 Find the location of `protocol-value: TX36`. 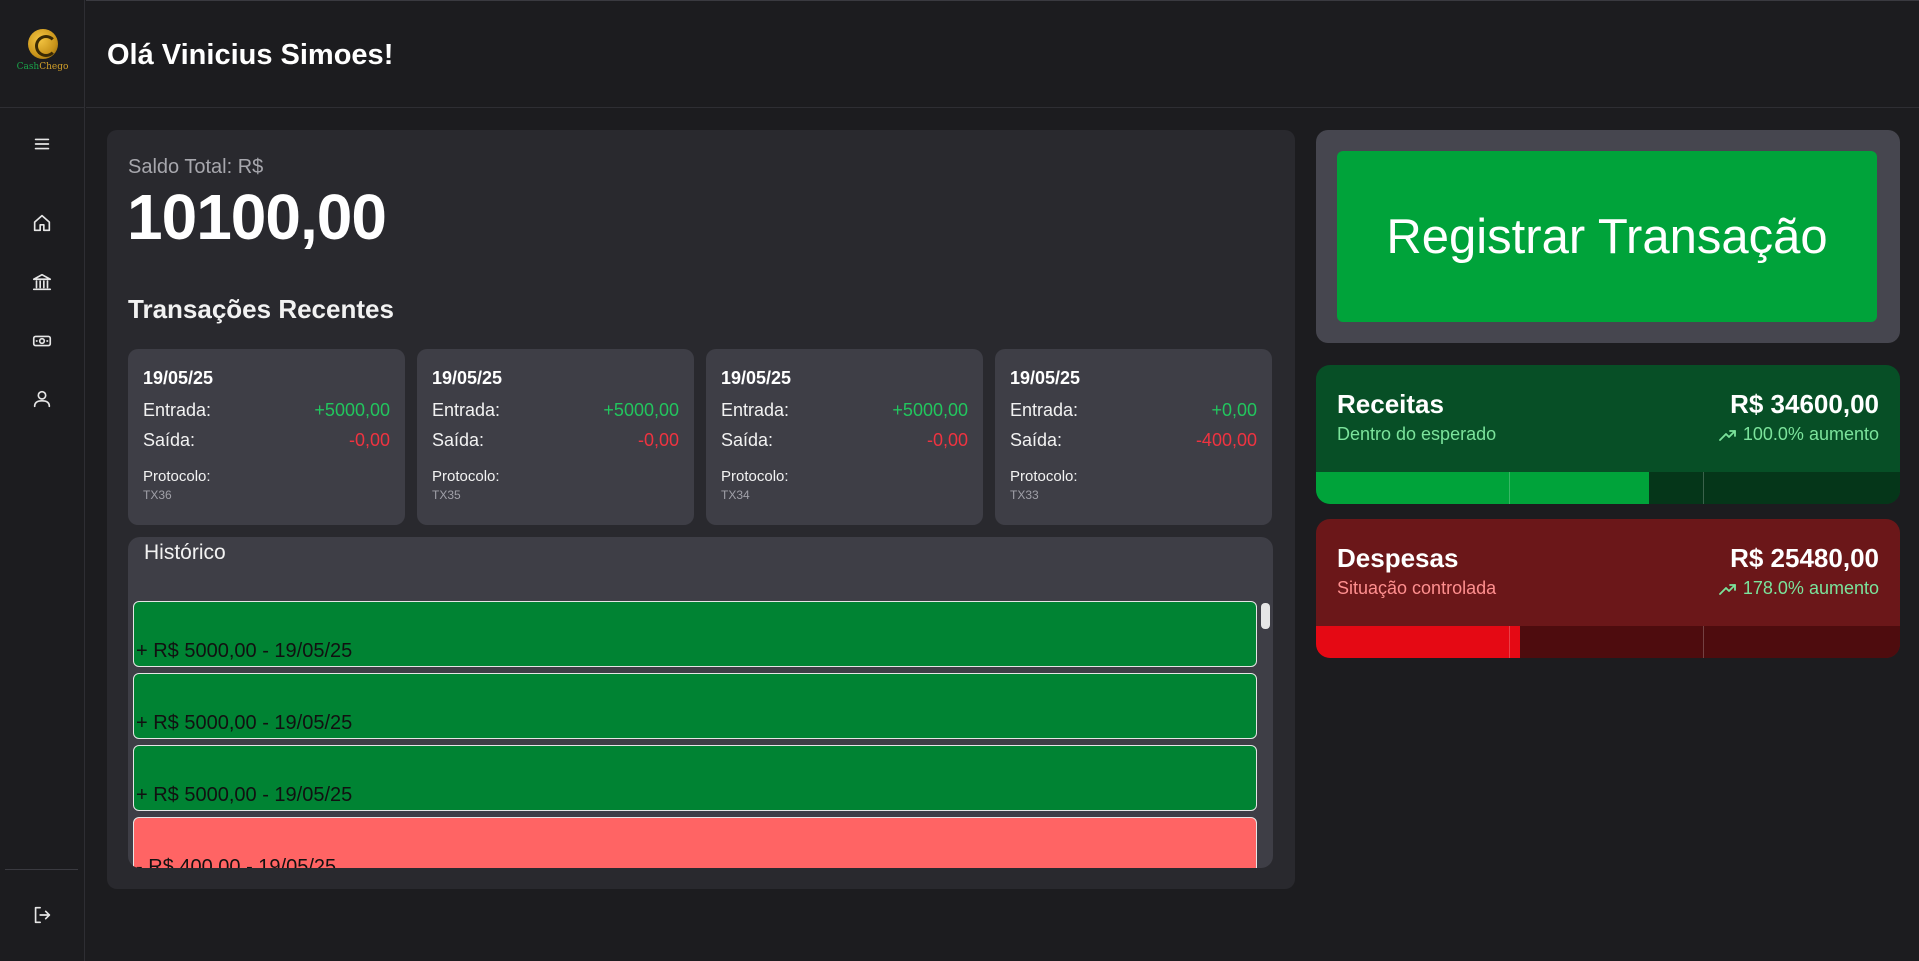

protocol-value: TX36 is located at coordinates (157, 495).